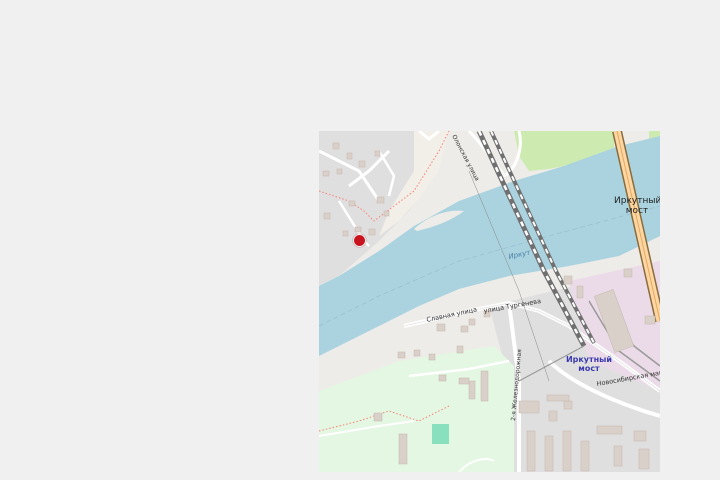 The width and height of the screenshot is (720, 480). What do you see at coordinates (440, 434) in the screenshot?
I see `sports-pitch` at bounding box center [440, 434].